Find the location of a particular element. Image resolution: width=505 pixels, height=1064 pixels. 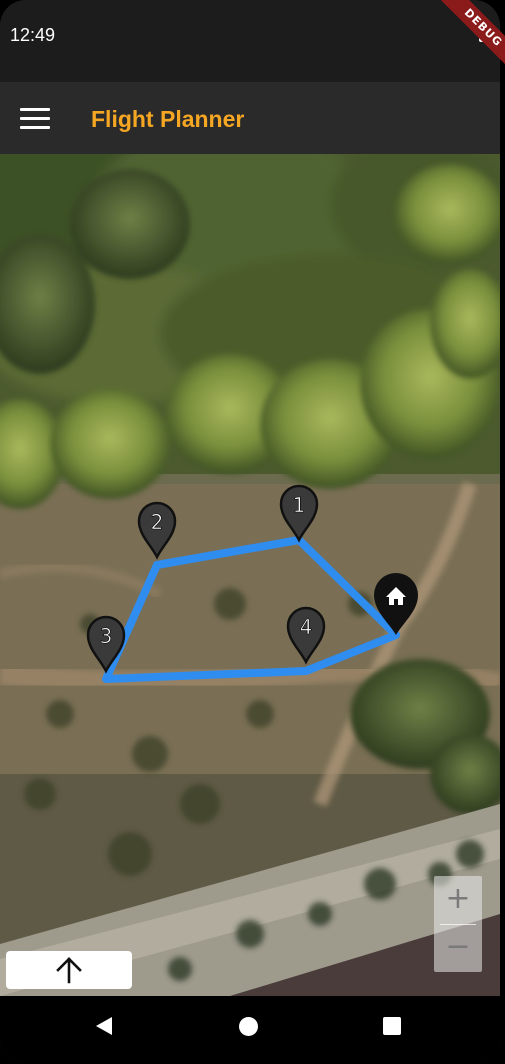

compass-button is located at coordinates (69, 970).